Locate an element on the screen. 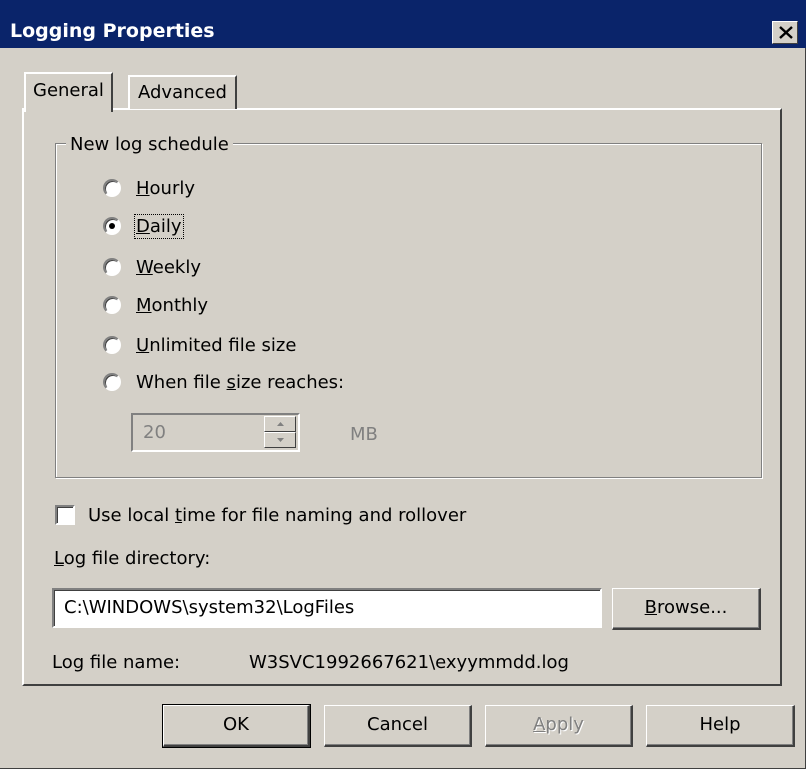  arrow-down-icon is located at coordinates (280, 440).